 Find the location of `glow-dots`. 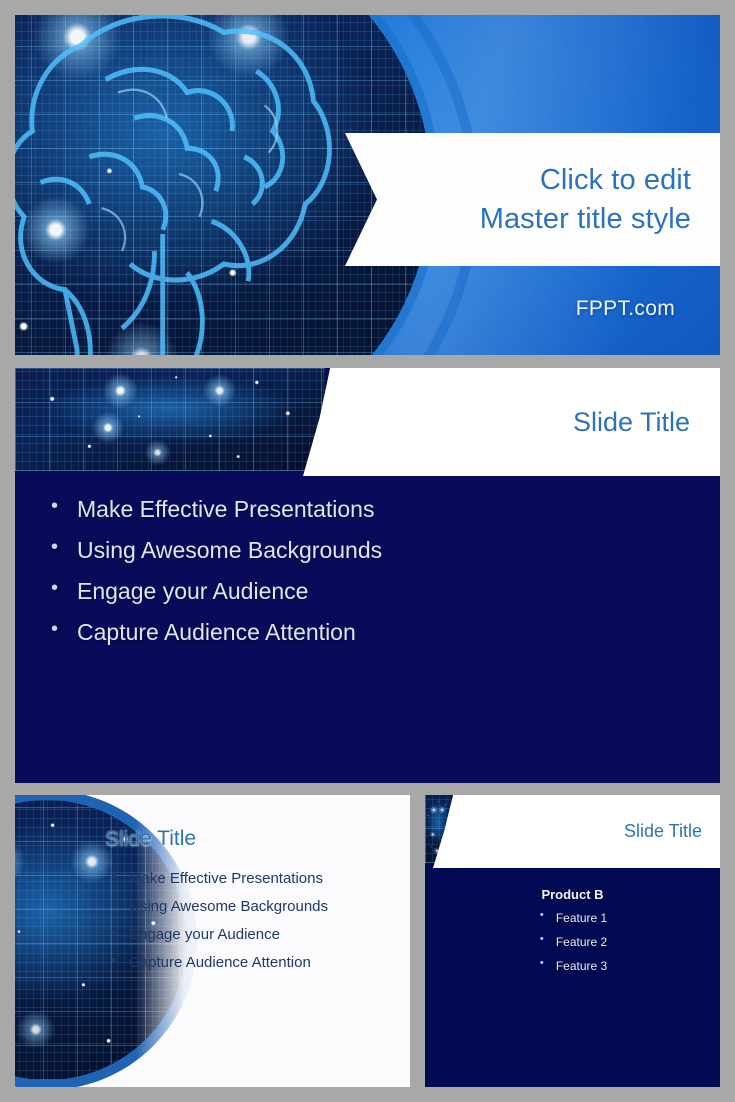

glow-dots is located at coordinates (170, 419).